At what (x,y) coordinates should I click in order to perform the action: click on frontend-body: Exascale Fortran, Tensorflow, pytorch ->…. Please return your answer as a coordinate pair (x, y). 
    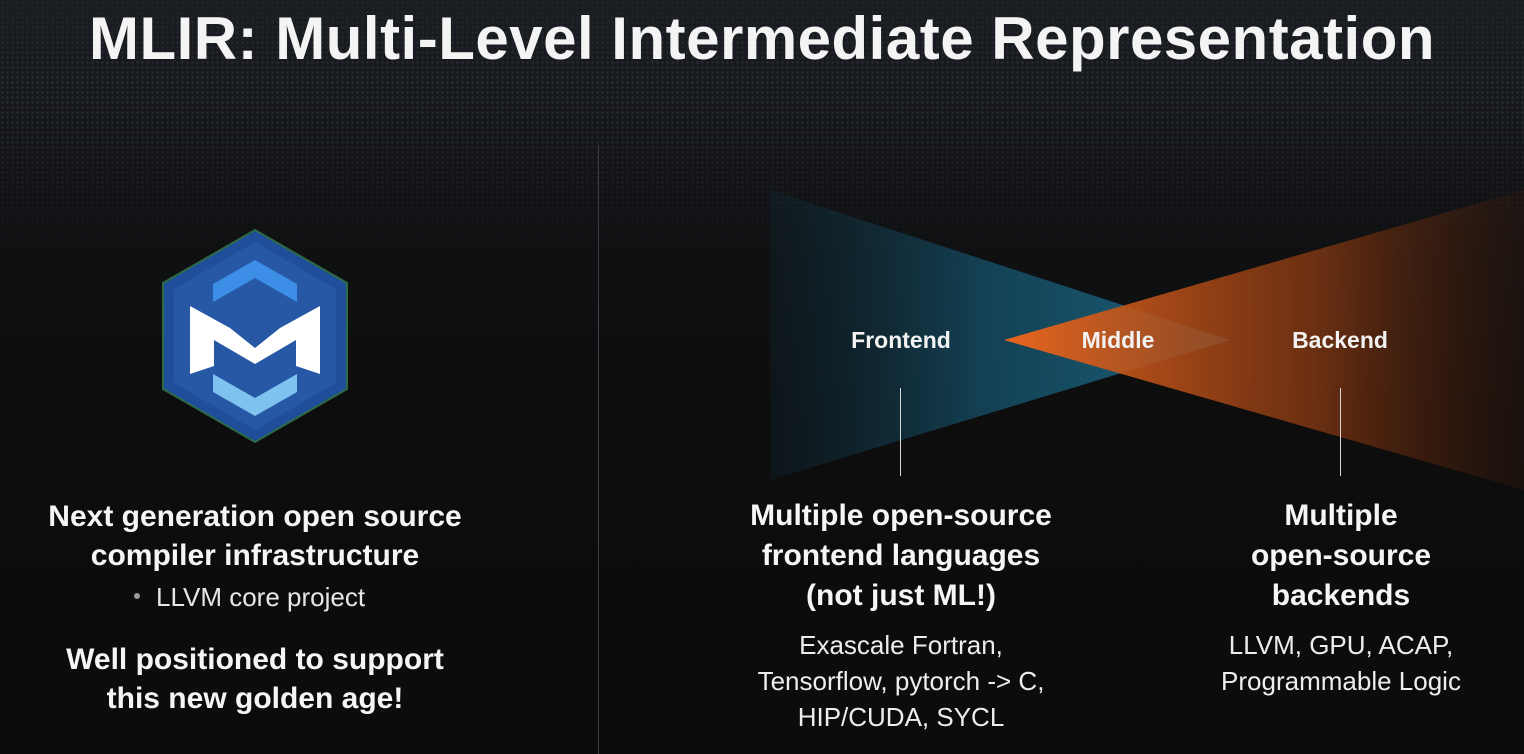
    Looking at the image, I should click on (901, 681).